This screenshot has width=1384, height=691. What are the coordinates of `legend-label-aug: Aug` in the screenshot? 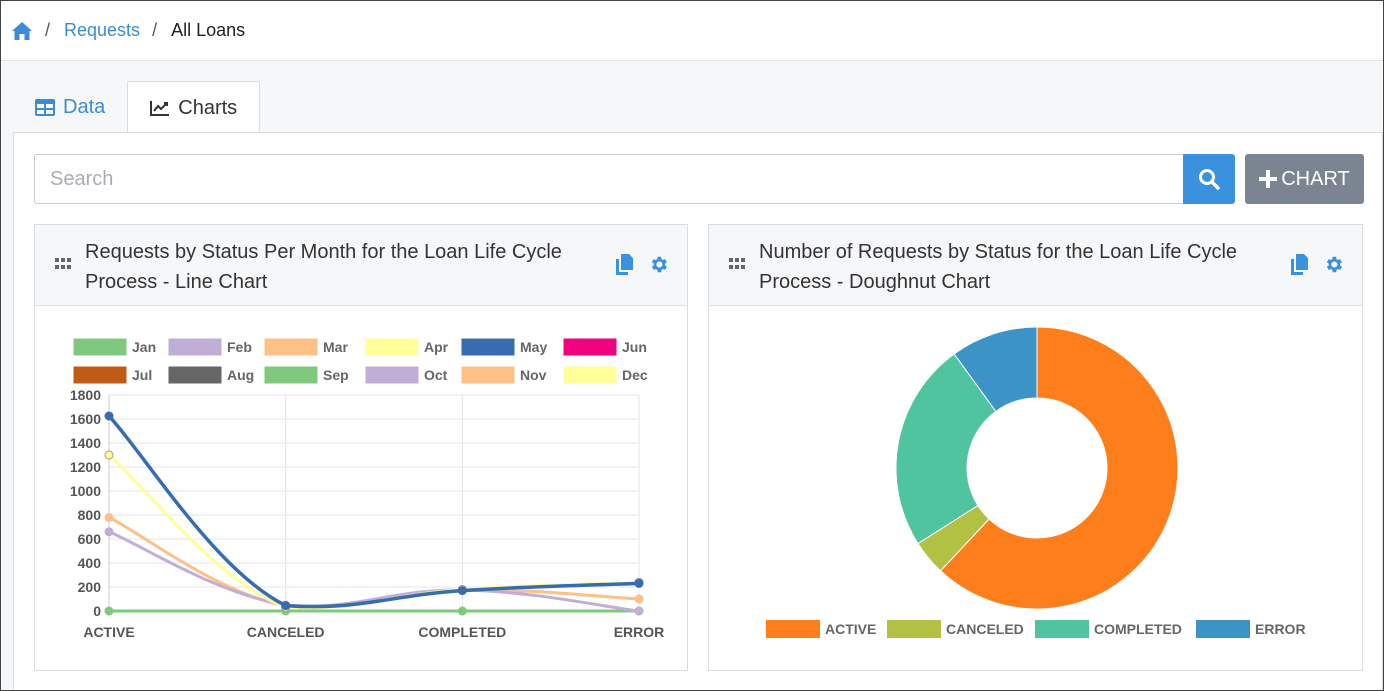 It's located at (240, 375).